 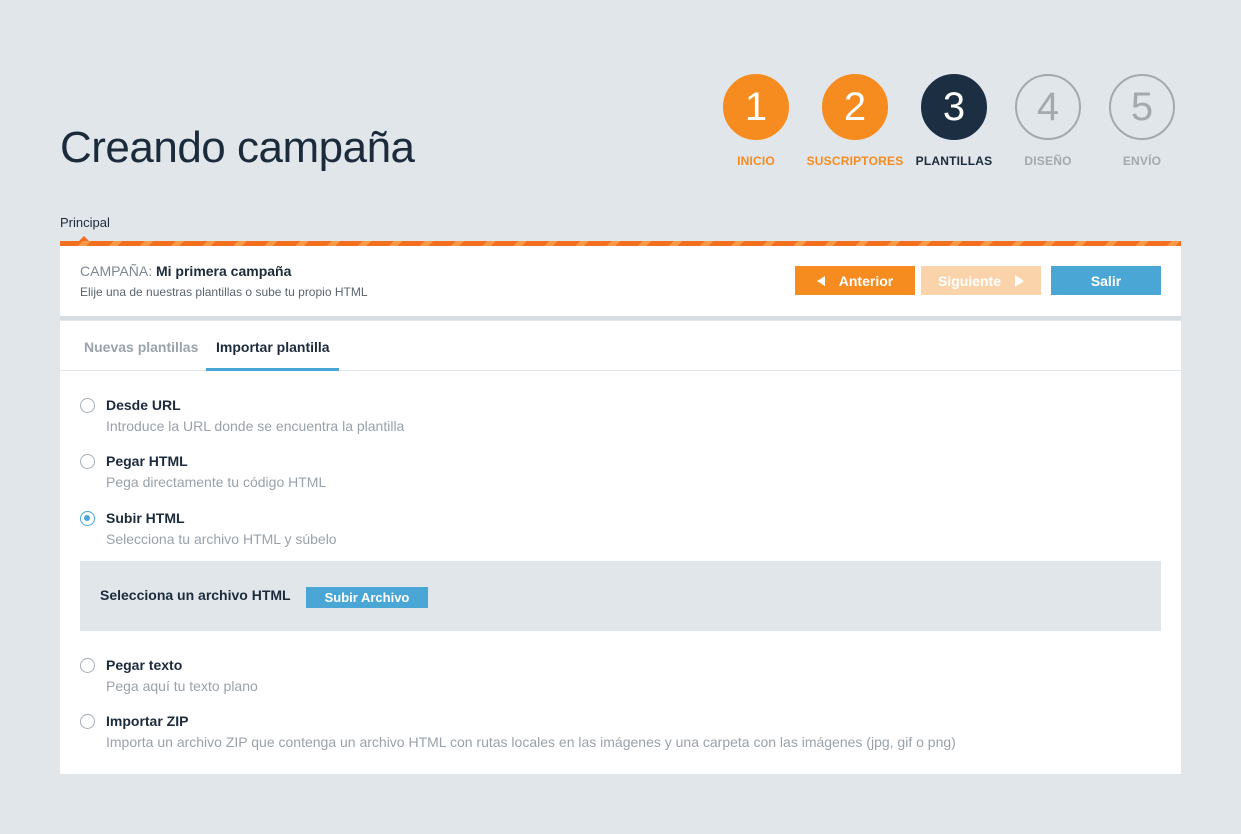 What do you see at coordinates (272, 369) in the screenshot?
I see `active-tab-indicator` at bounding box center [272, 369].